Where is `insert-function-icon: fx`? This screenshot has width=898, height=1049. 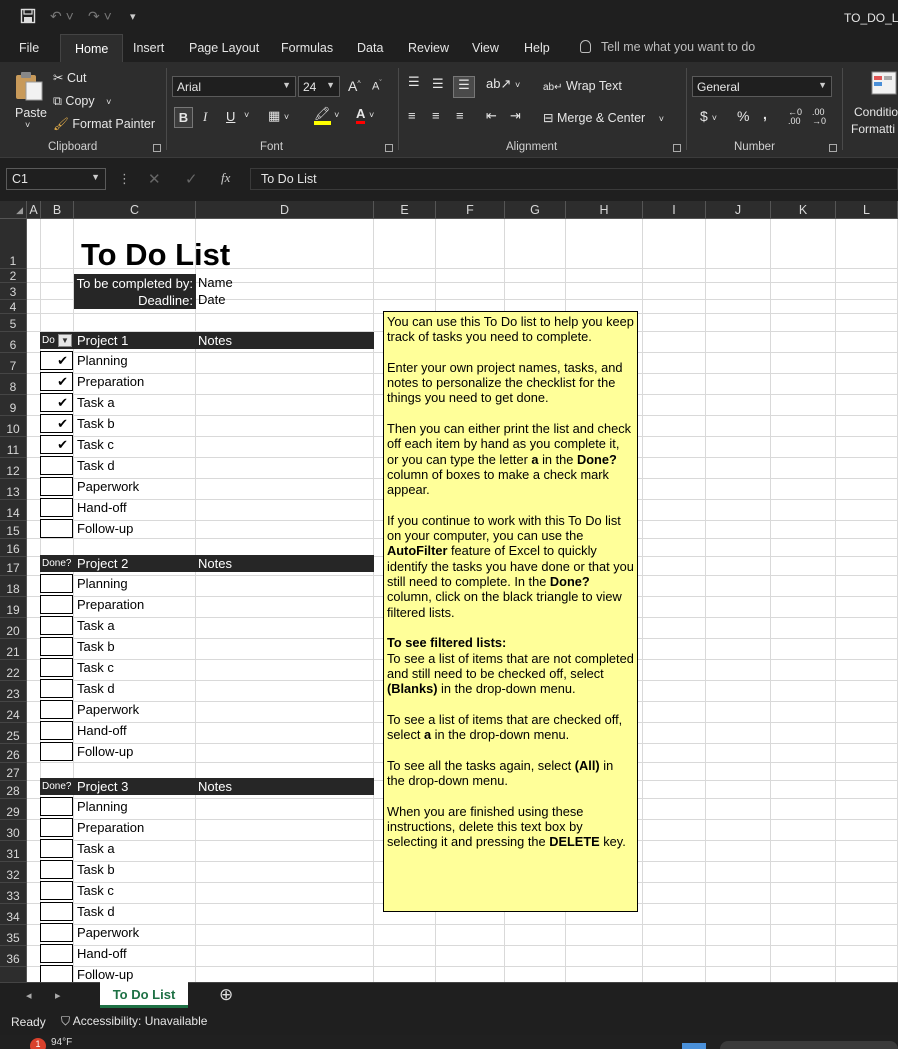
insert-function-icon: fx is located at coordinates (225, 178).